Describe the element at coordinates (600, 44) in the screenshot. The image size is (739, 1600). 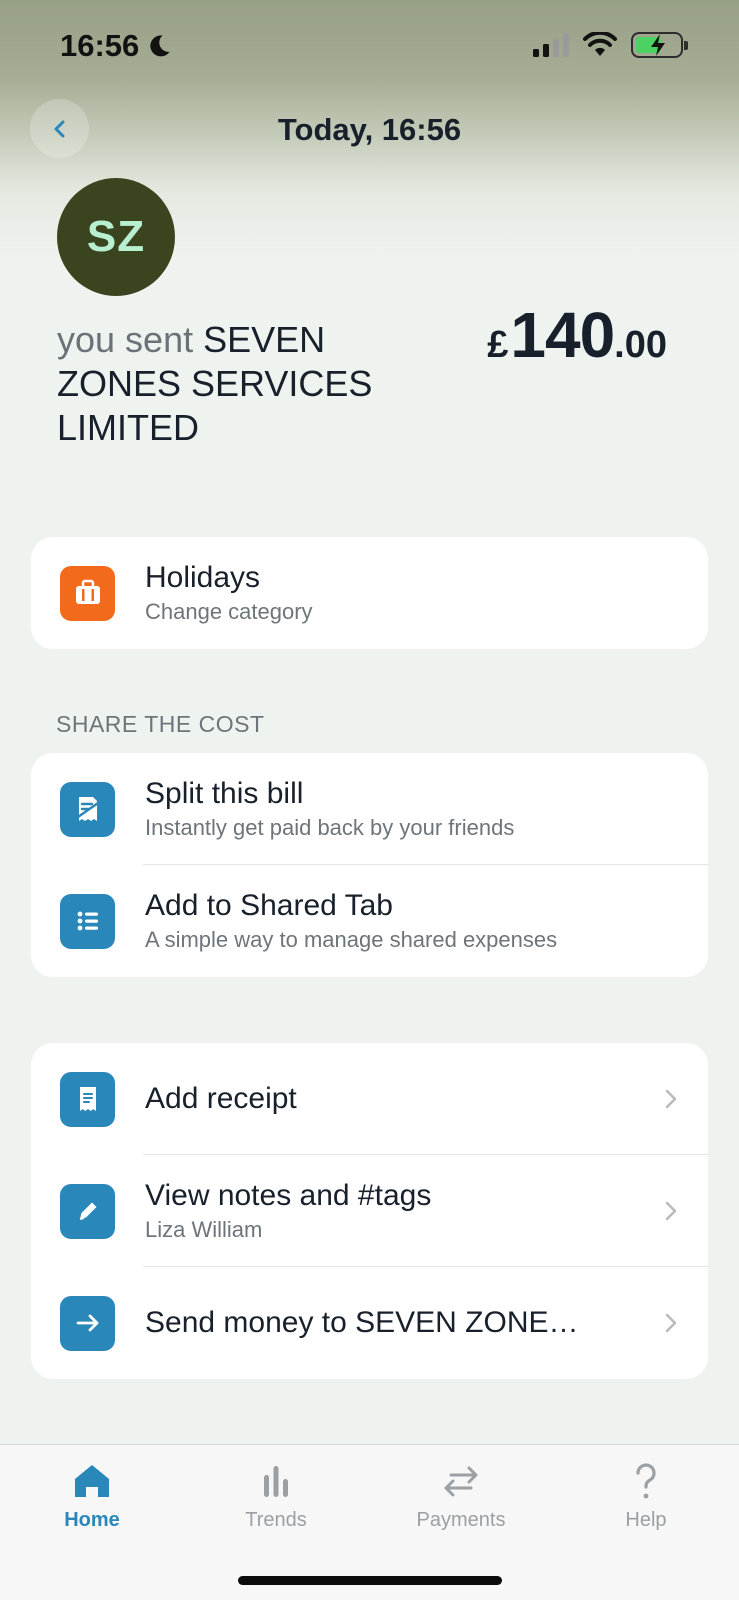
I see `wifi-icon` at that location.